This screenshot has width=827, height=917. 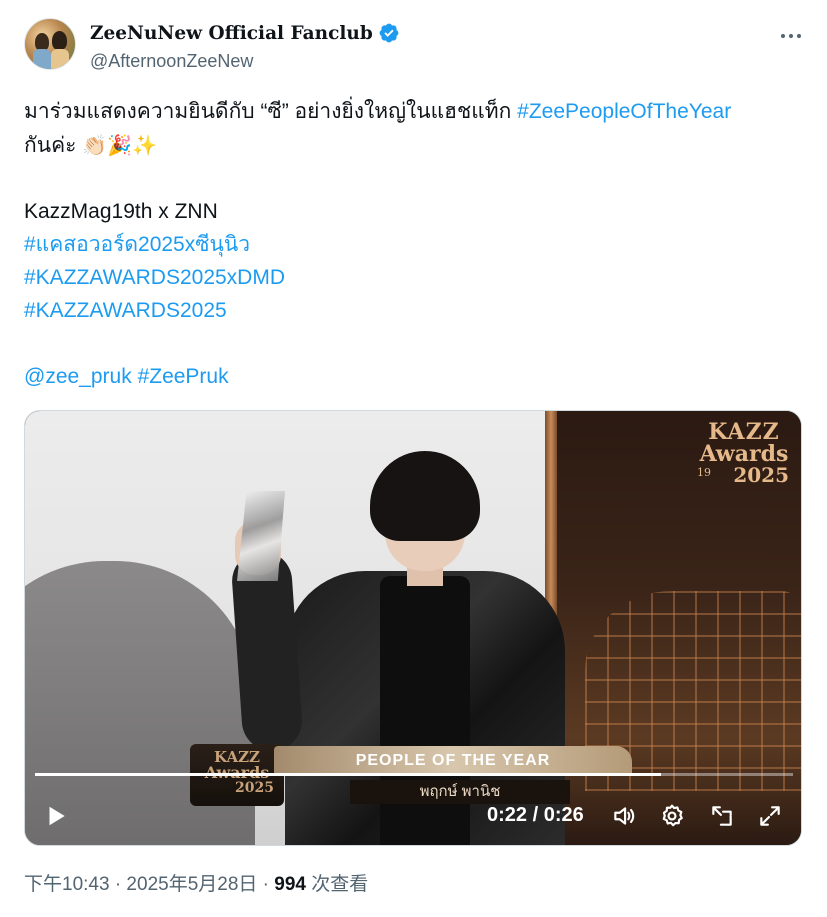 I want to click on logo-anniversary: 19, so click(x=704, y=472).